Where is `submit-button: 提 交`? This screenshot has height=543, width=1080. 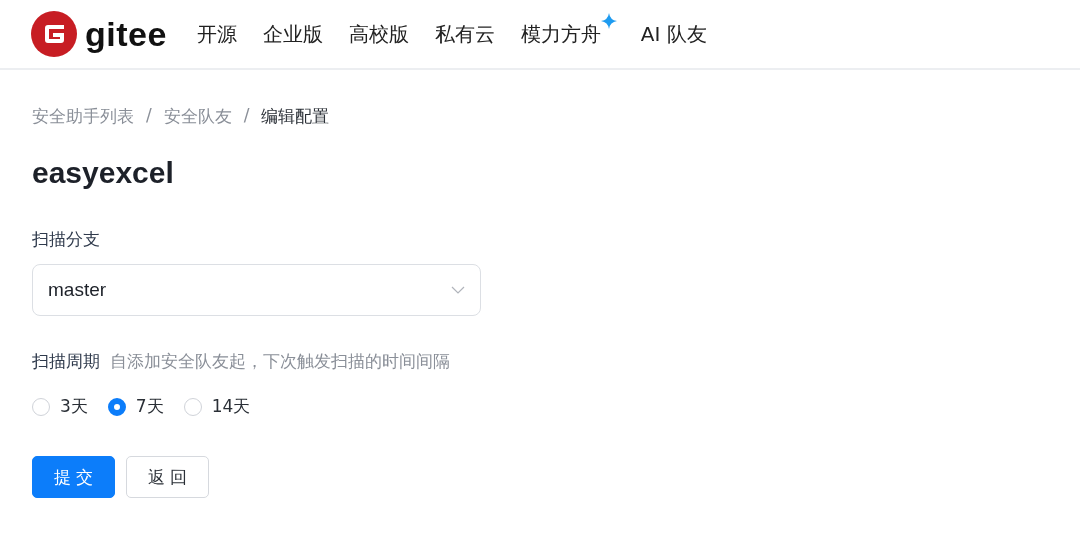
submit-button: 提 交 is located at coordinates (73, 477).